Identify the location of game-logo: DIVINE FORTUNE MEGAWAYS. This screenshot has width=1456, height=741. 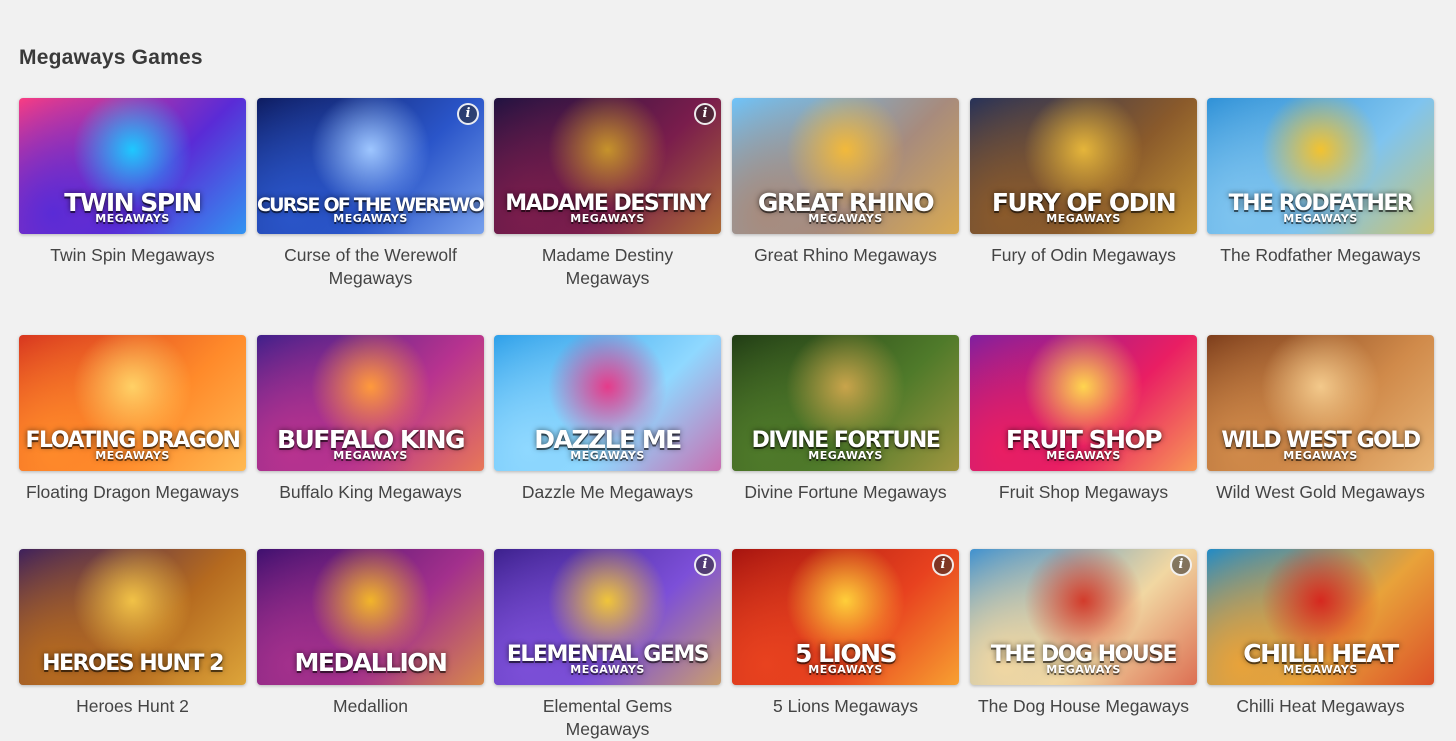
(845, 446).